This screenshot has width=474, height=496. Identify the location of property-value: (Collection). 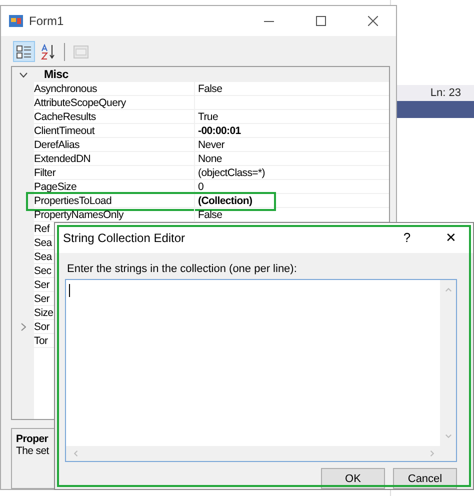
(292, 201).